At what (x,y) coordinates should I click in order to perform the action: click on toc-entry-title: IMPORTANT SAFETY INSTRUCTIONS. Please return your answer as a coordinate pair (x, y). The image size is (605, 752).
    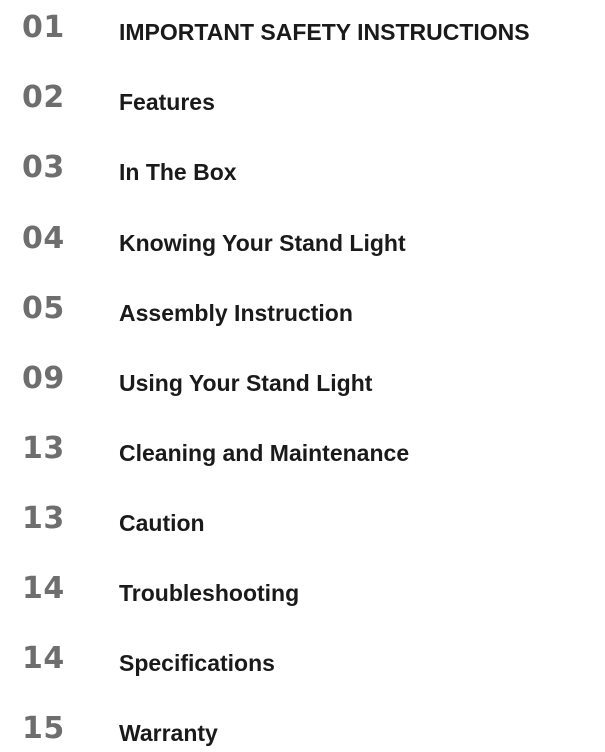
    Looking at the image, I should click on (324, 32).